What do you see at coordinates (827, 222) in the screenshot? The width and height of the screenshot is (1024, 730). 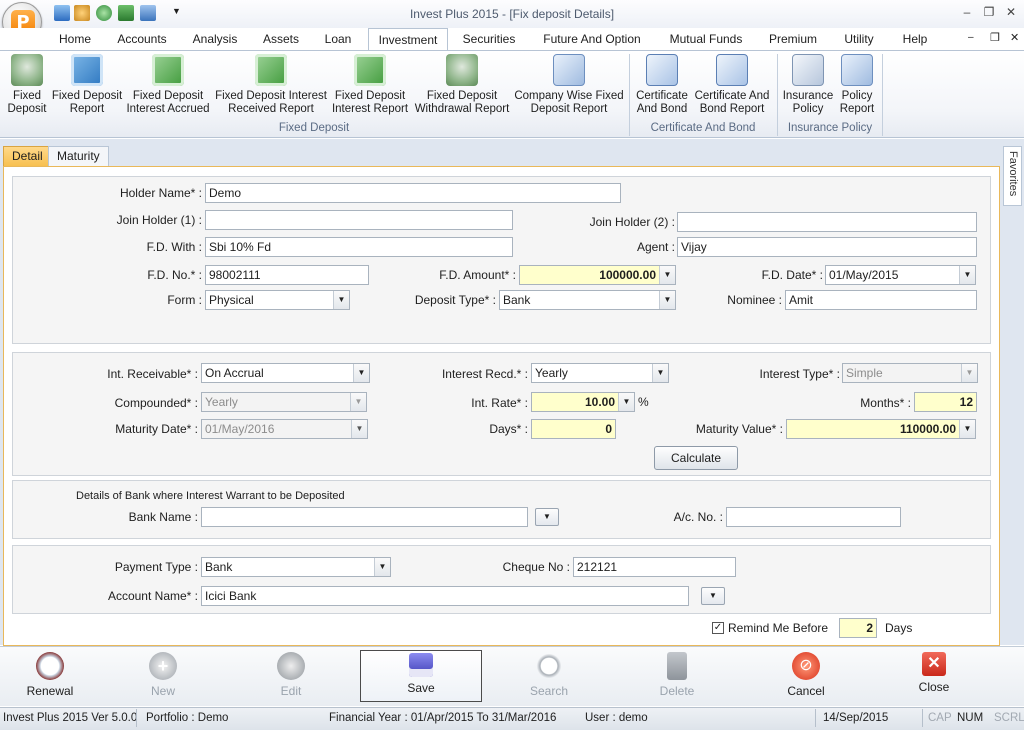 I see `join-holder-2-field` at bounding box center [827, 222].